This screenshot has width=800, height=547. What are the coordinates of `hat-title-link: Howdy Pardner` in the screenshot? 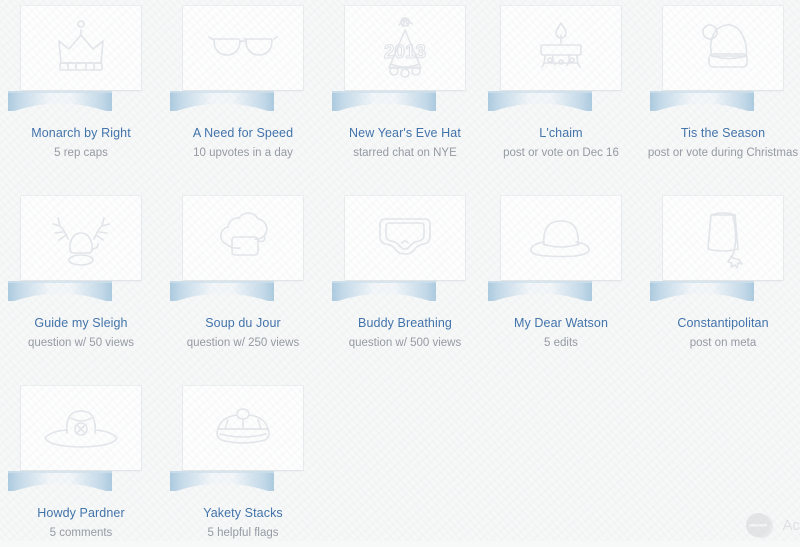 It's located at (81, 513).